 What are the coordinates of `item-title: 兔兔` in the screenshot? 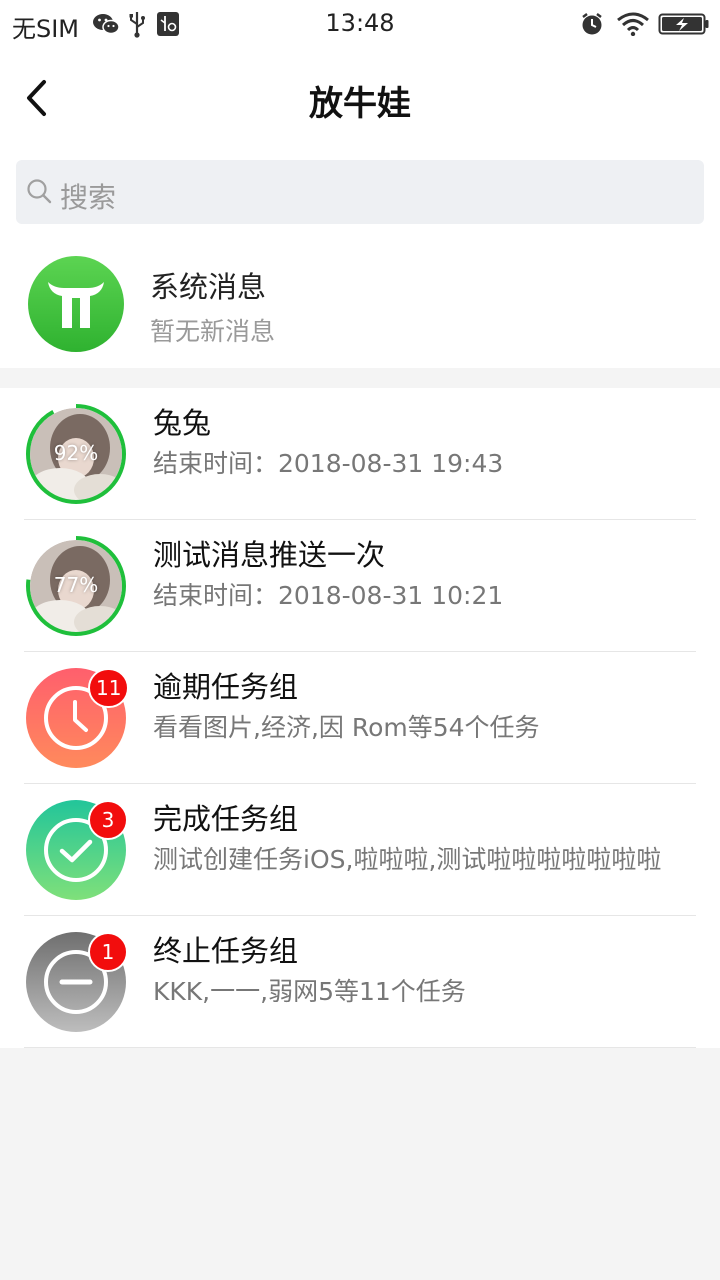 It's located at (182, 423).